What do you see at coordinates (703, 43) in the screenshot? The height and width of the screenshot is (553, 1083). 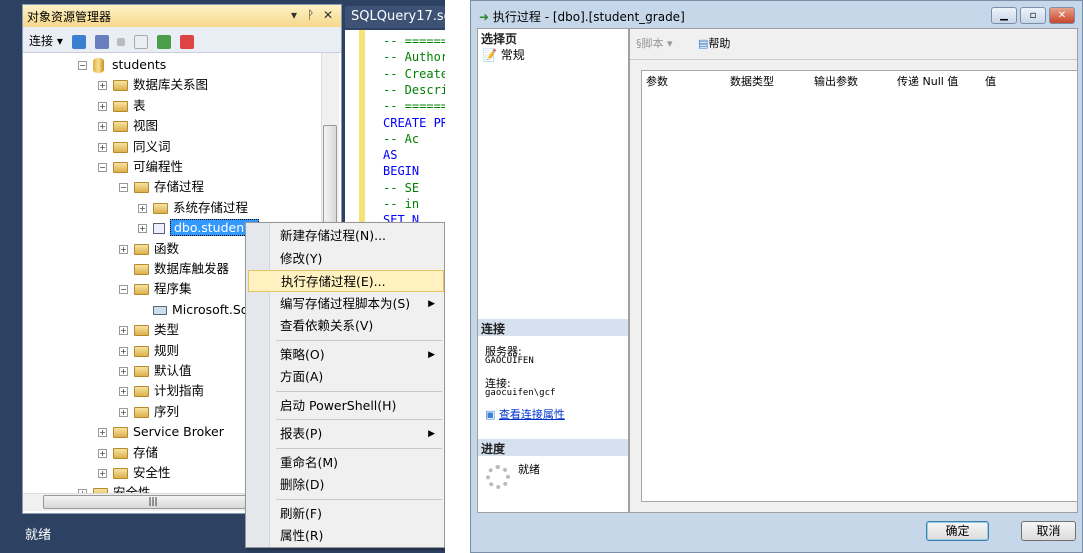 I see `help-icon: ▤` at bounding box center [703, 43].